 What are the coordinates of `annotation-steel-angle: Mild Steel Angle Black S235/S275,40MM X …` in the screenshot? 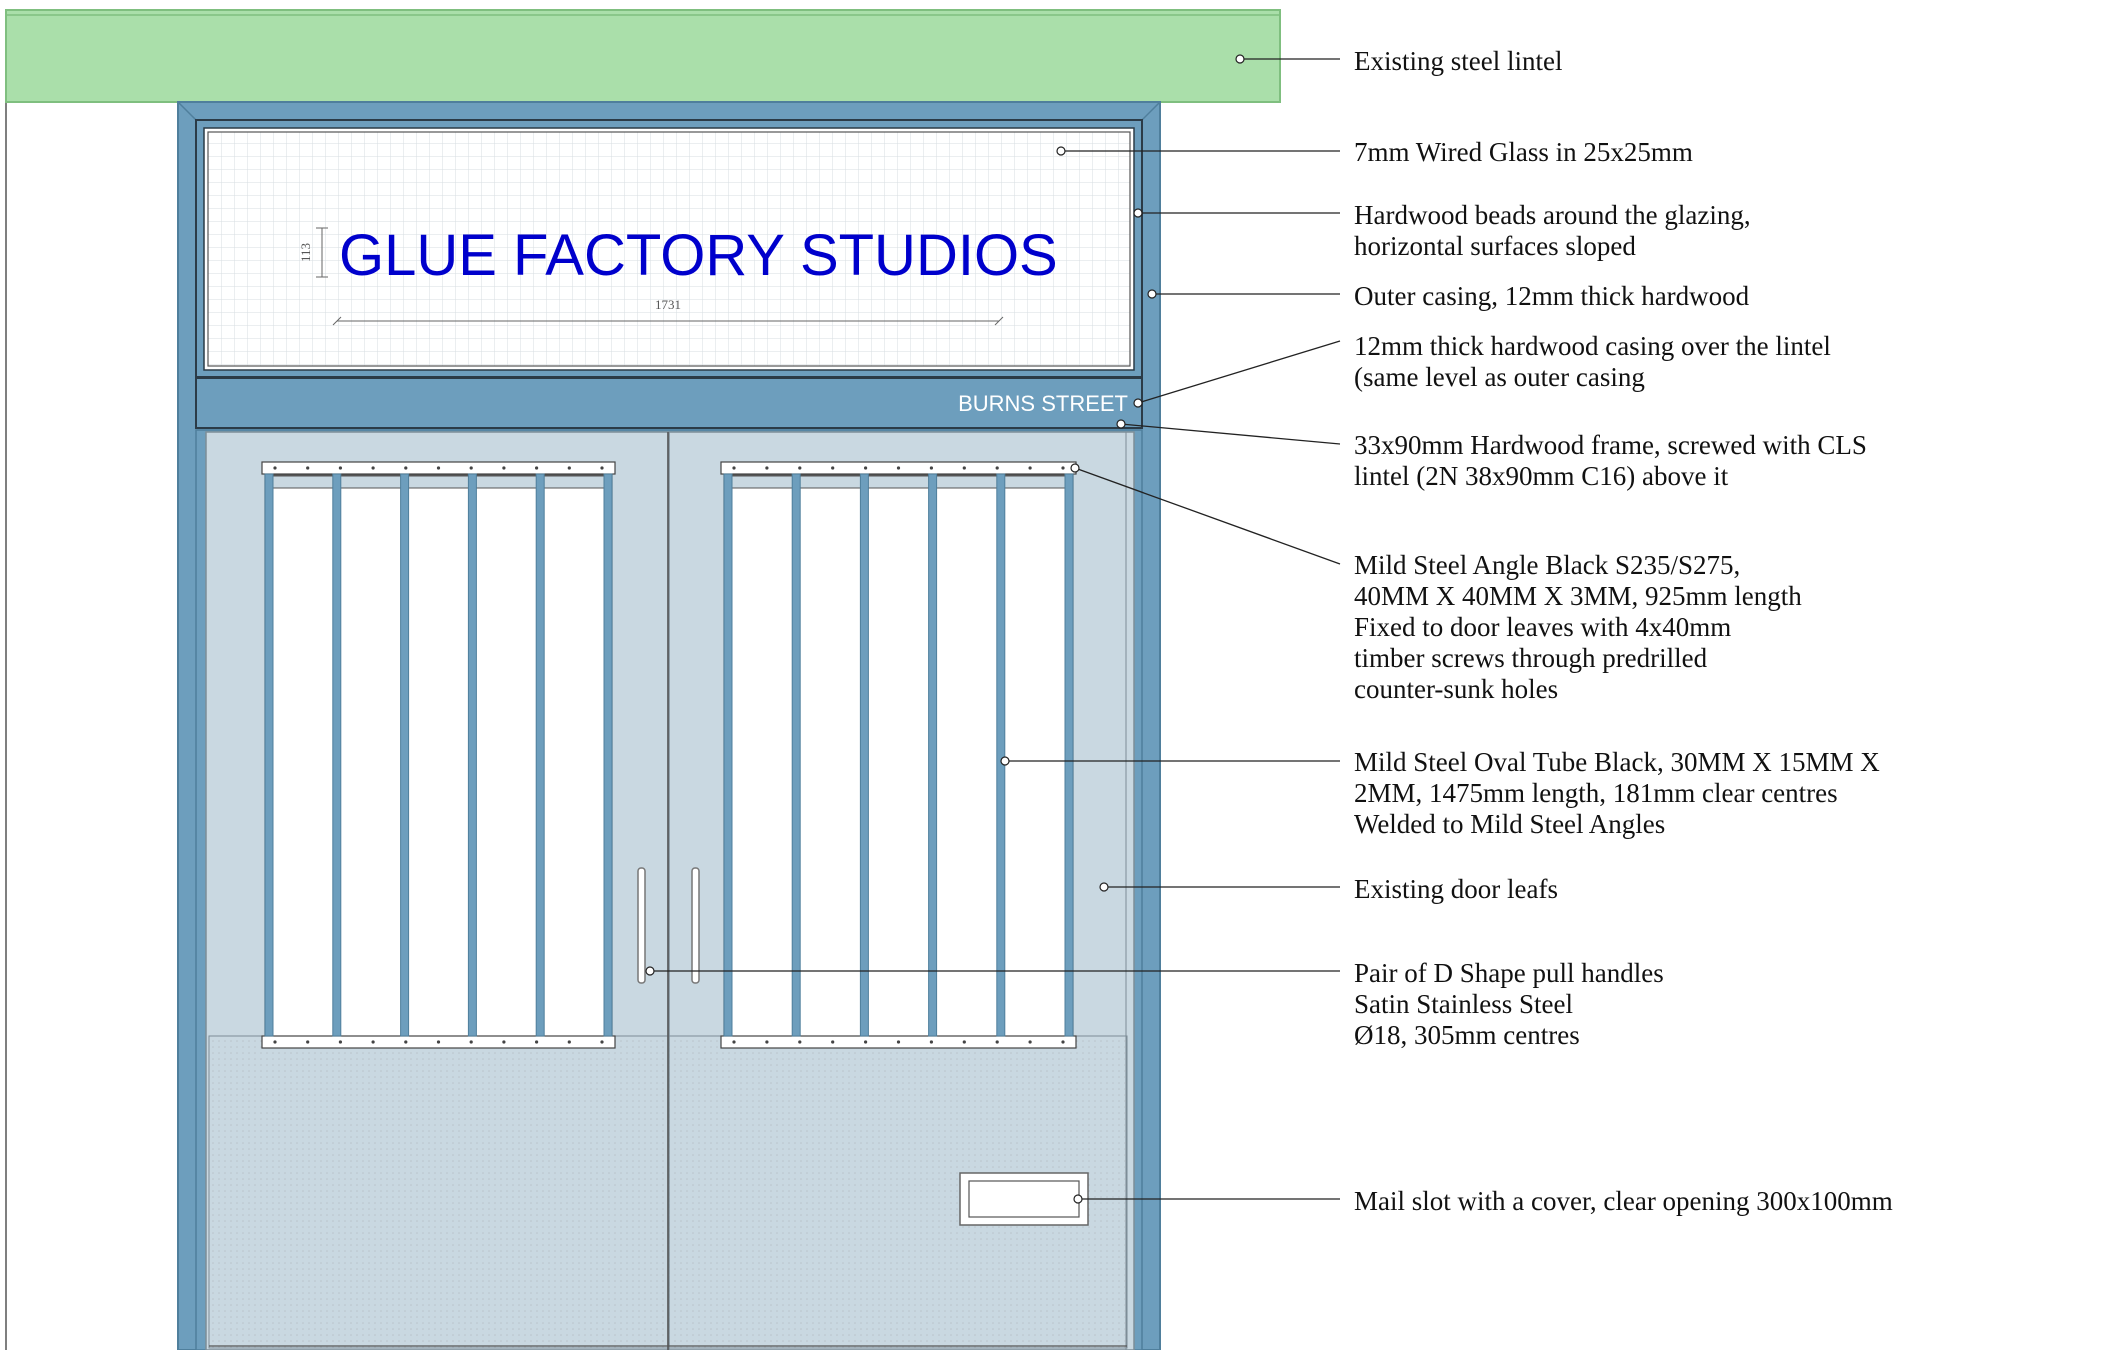 It's located at (1436, 583).